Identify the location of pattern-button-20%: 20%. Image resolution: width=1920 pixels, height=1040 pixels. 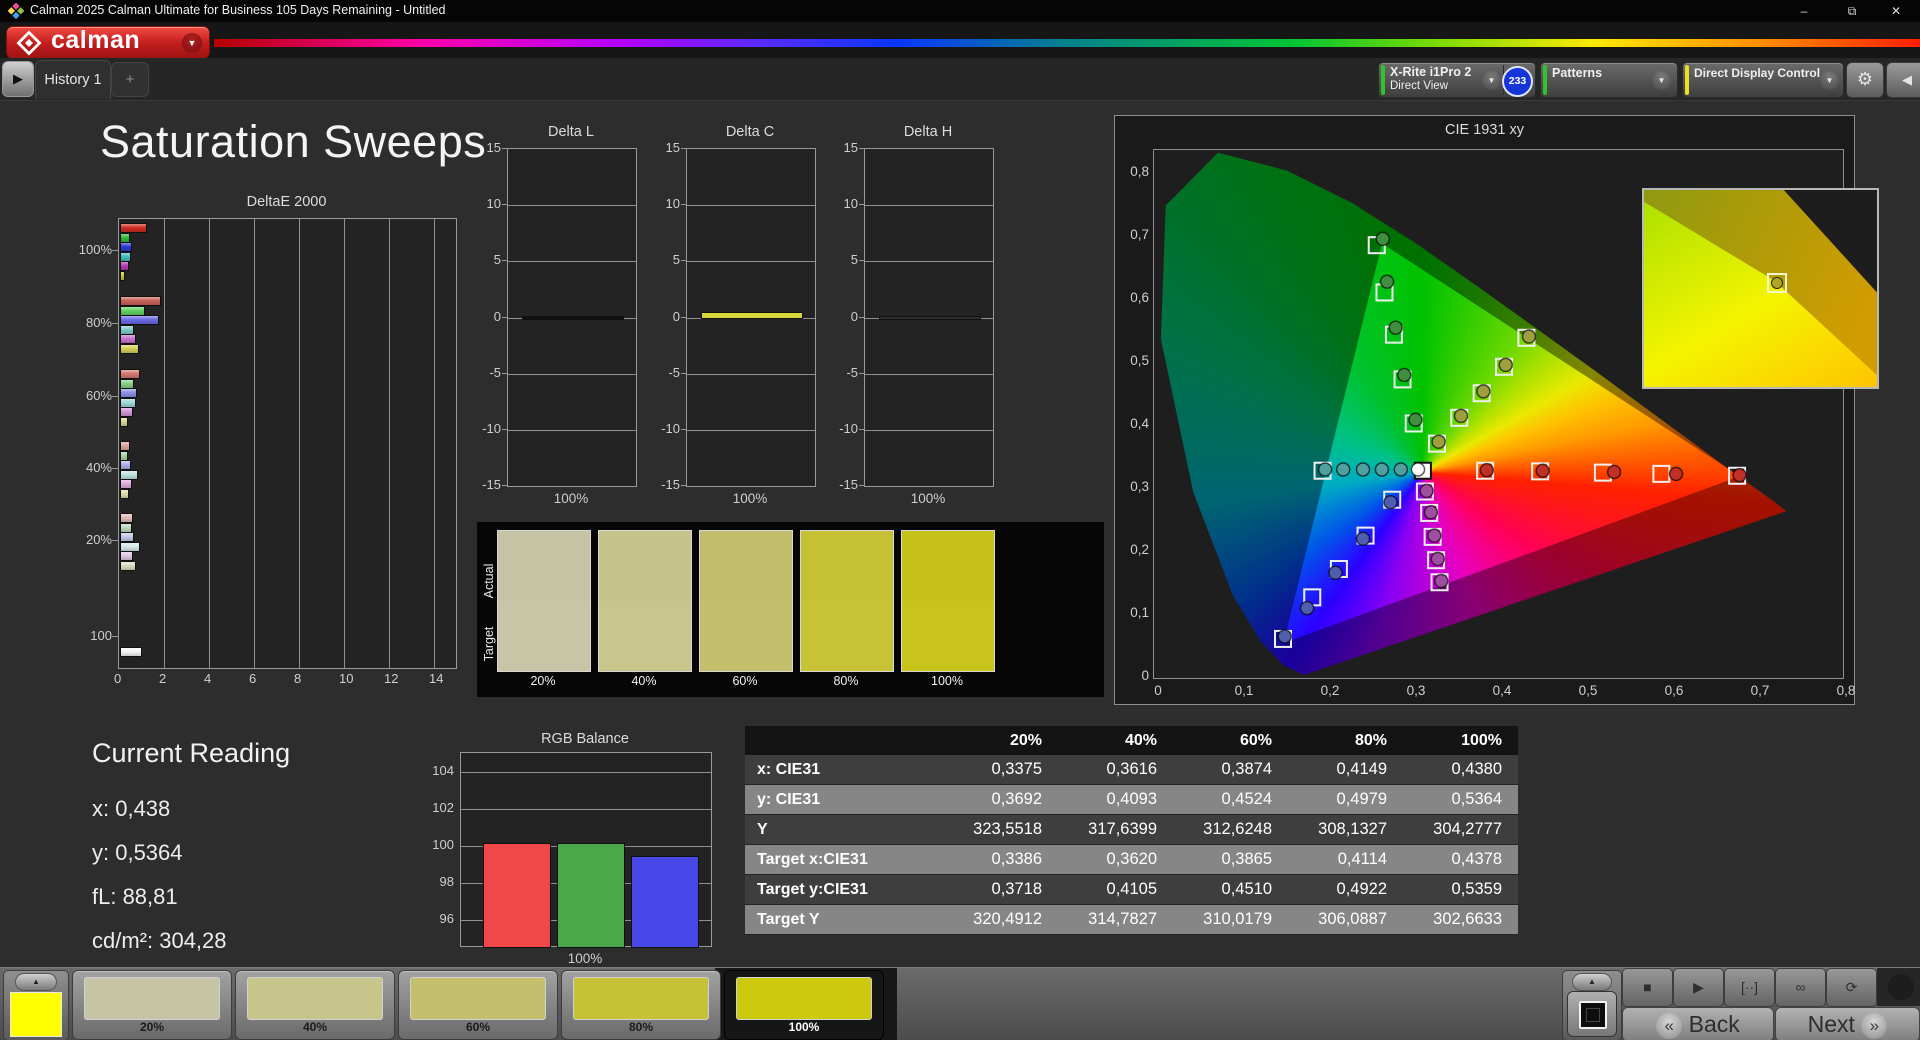
(152, 1005).